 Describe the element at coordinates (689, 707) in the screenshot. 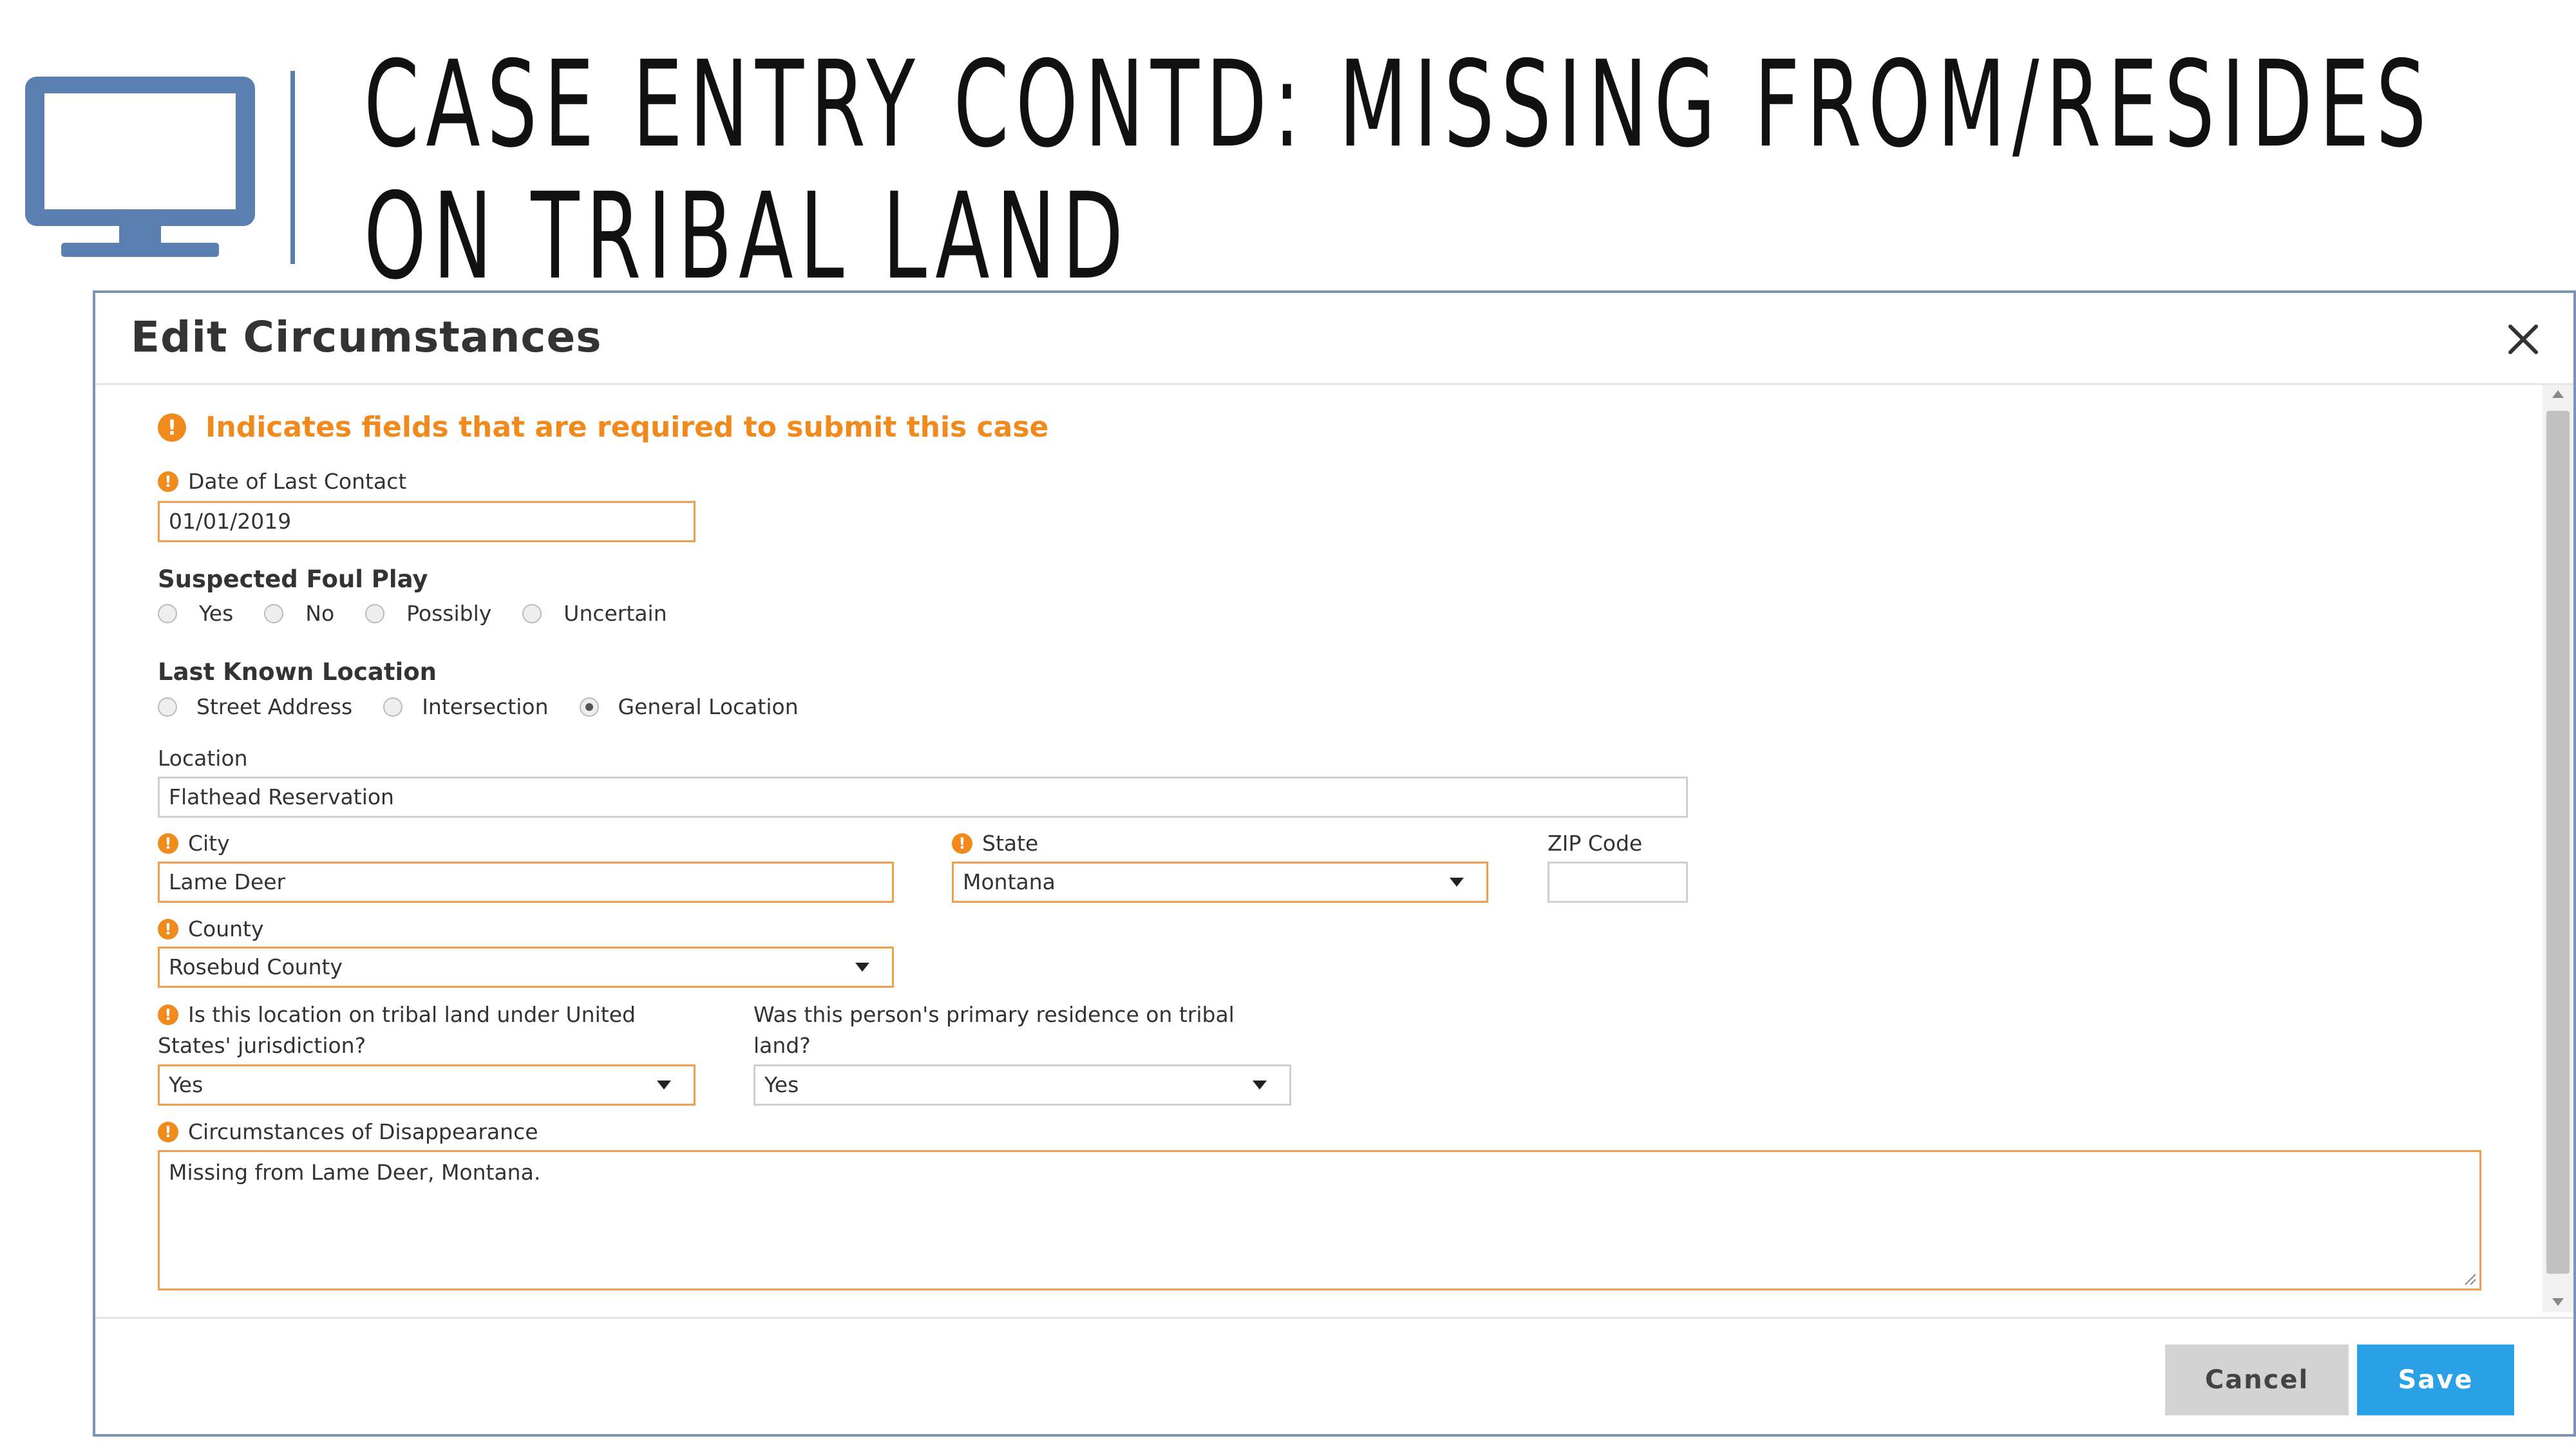

I see `radio-option-general-location: General Location` at that location.